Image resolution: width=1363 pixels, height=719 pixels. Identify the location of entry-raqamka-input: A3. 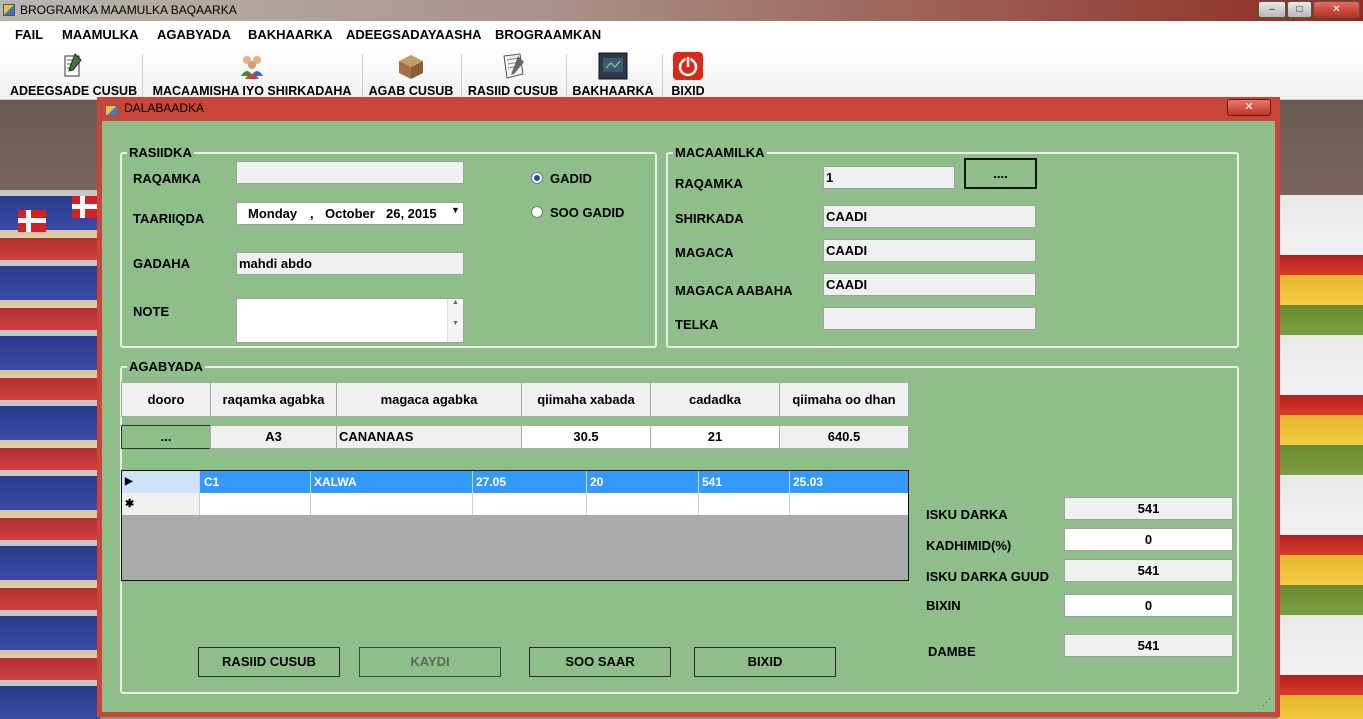
(273, 437).